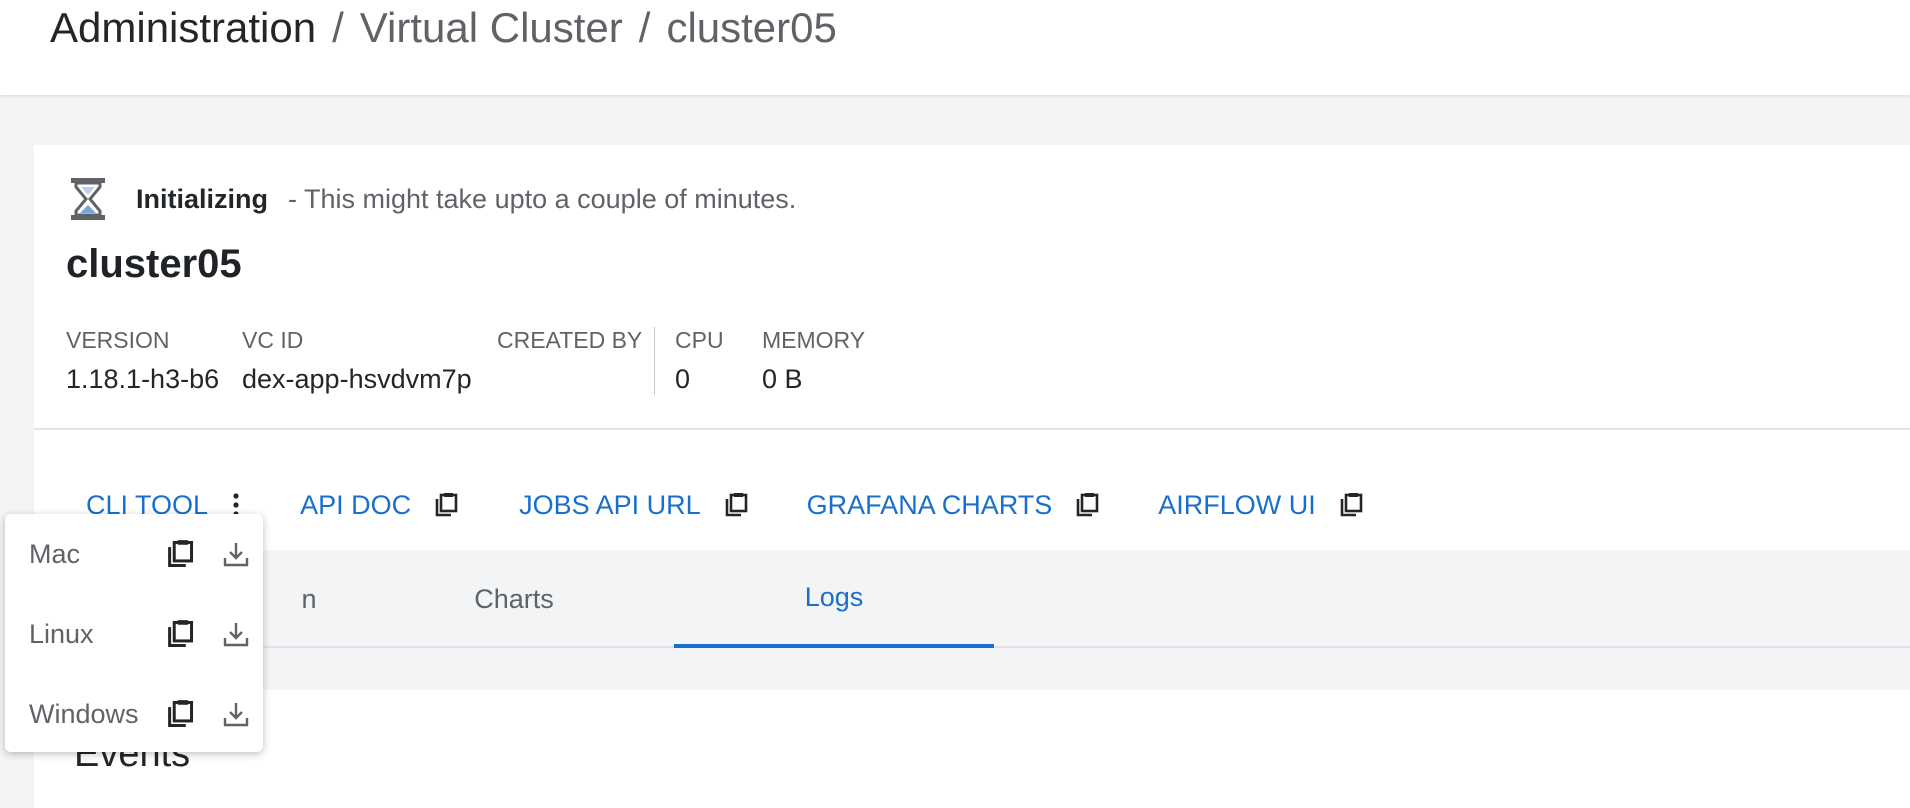  I want to click on airflow-ui-label: AIRFLOW UI, so click(1237, 505).